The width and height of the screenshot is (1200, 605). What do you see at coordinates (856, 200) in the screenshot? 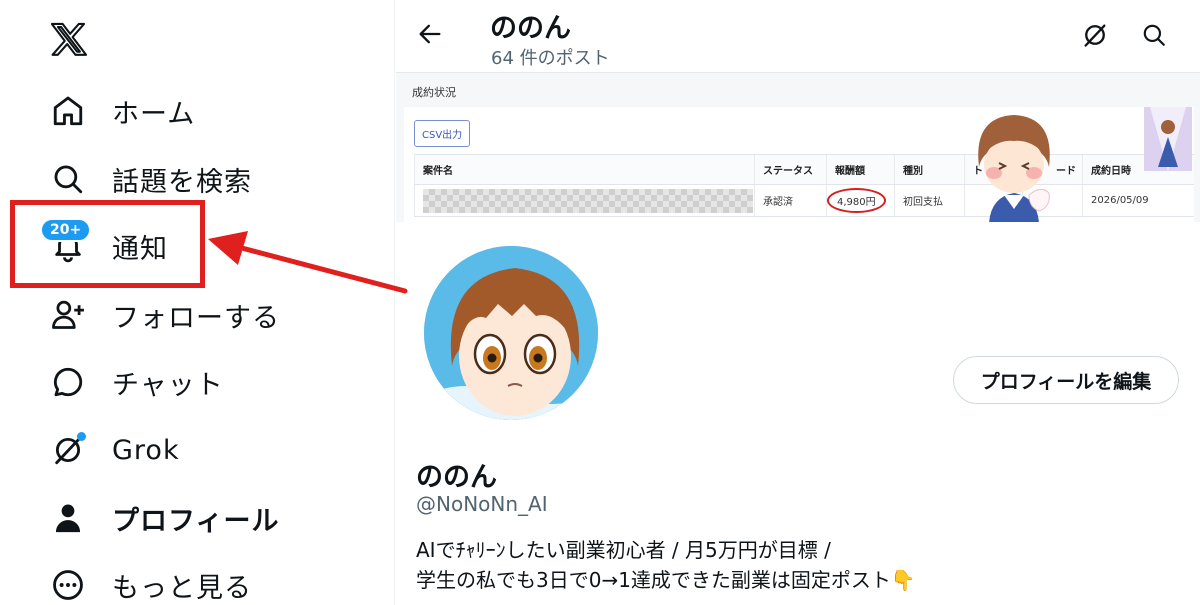
I see `amount-circled: 4,980円` at bounding box center [856, 200].